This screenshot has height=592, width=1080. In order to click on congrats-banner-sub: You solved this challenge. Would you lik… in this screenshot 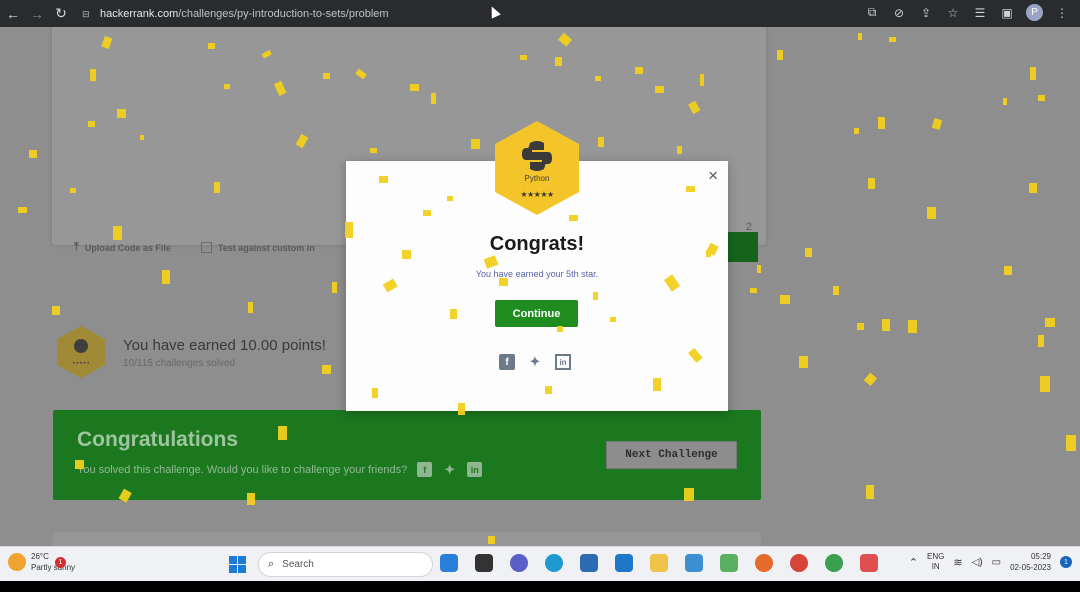, I will do `click(280, 469)`.